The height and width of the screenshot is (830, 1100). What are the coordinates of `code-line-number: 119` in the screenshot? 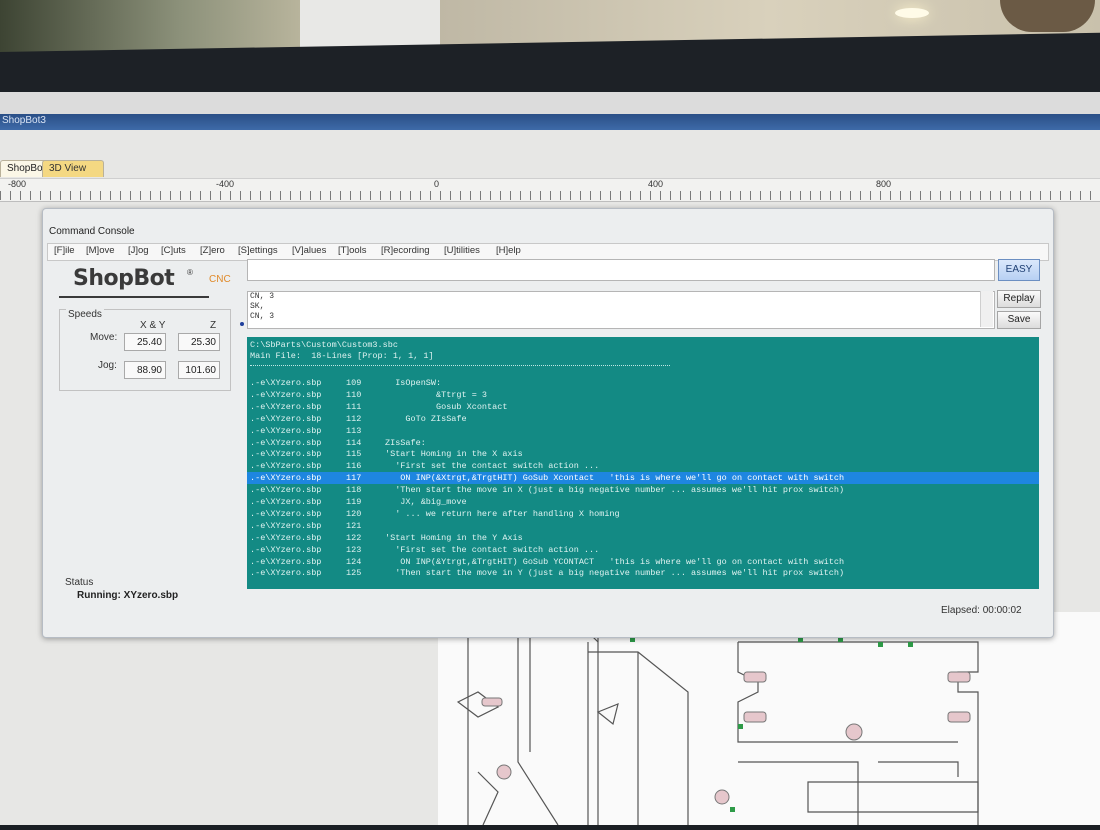 It's located at (354, 502).